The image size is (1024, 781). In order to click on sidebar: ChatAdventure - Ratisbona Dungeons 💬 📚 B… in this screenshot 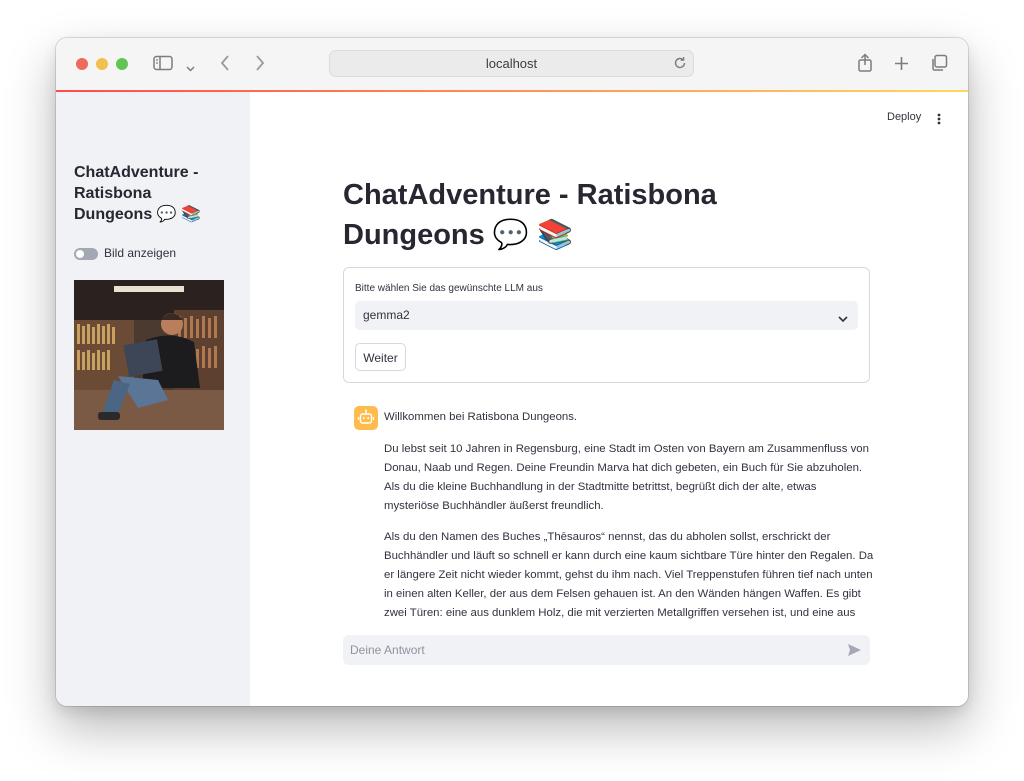, I will do `click(153, 399)`.